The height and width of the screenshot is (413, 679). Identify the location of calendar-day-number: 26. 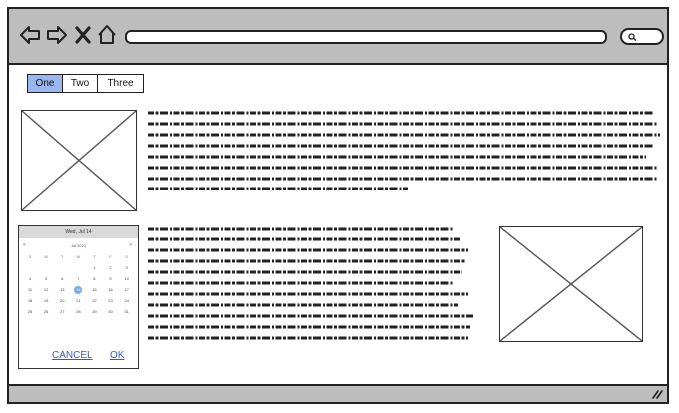
(46, 311).